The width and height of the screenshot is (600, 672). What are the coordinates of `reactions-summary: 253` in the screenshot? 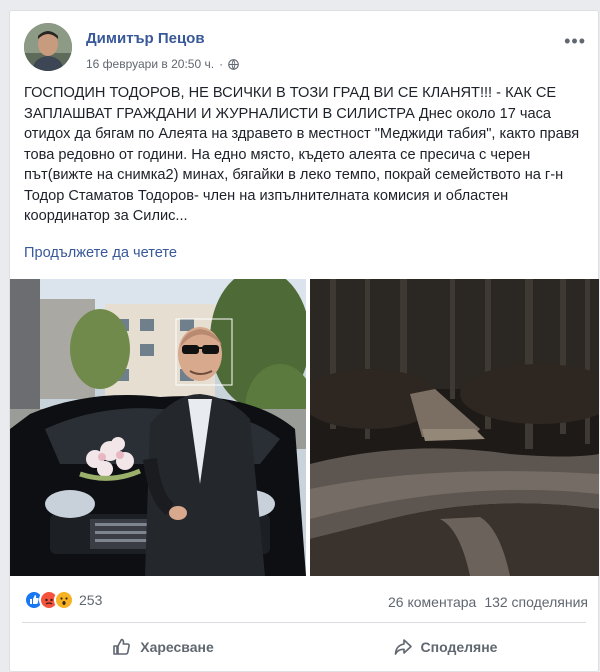 It's located at (63, 600).